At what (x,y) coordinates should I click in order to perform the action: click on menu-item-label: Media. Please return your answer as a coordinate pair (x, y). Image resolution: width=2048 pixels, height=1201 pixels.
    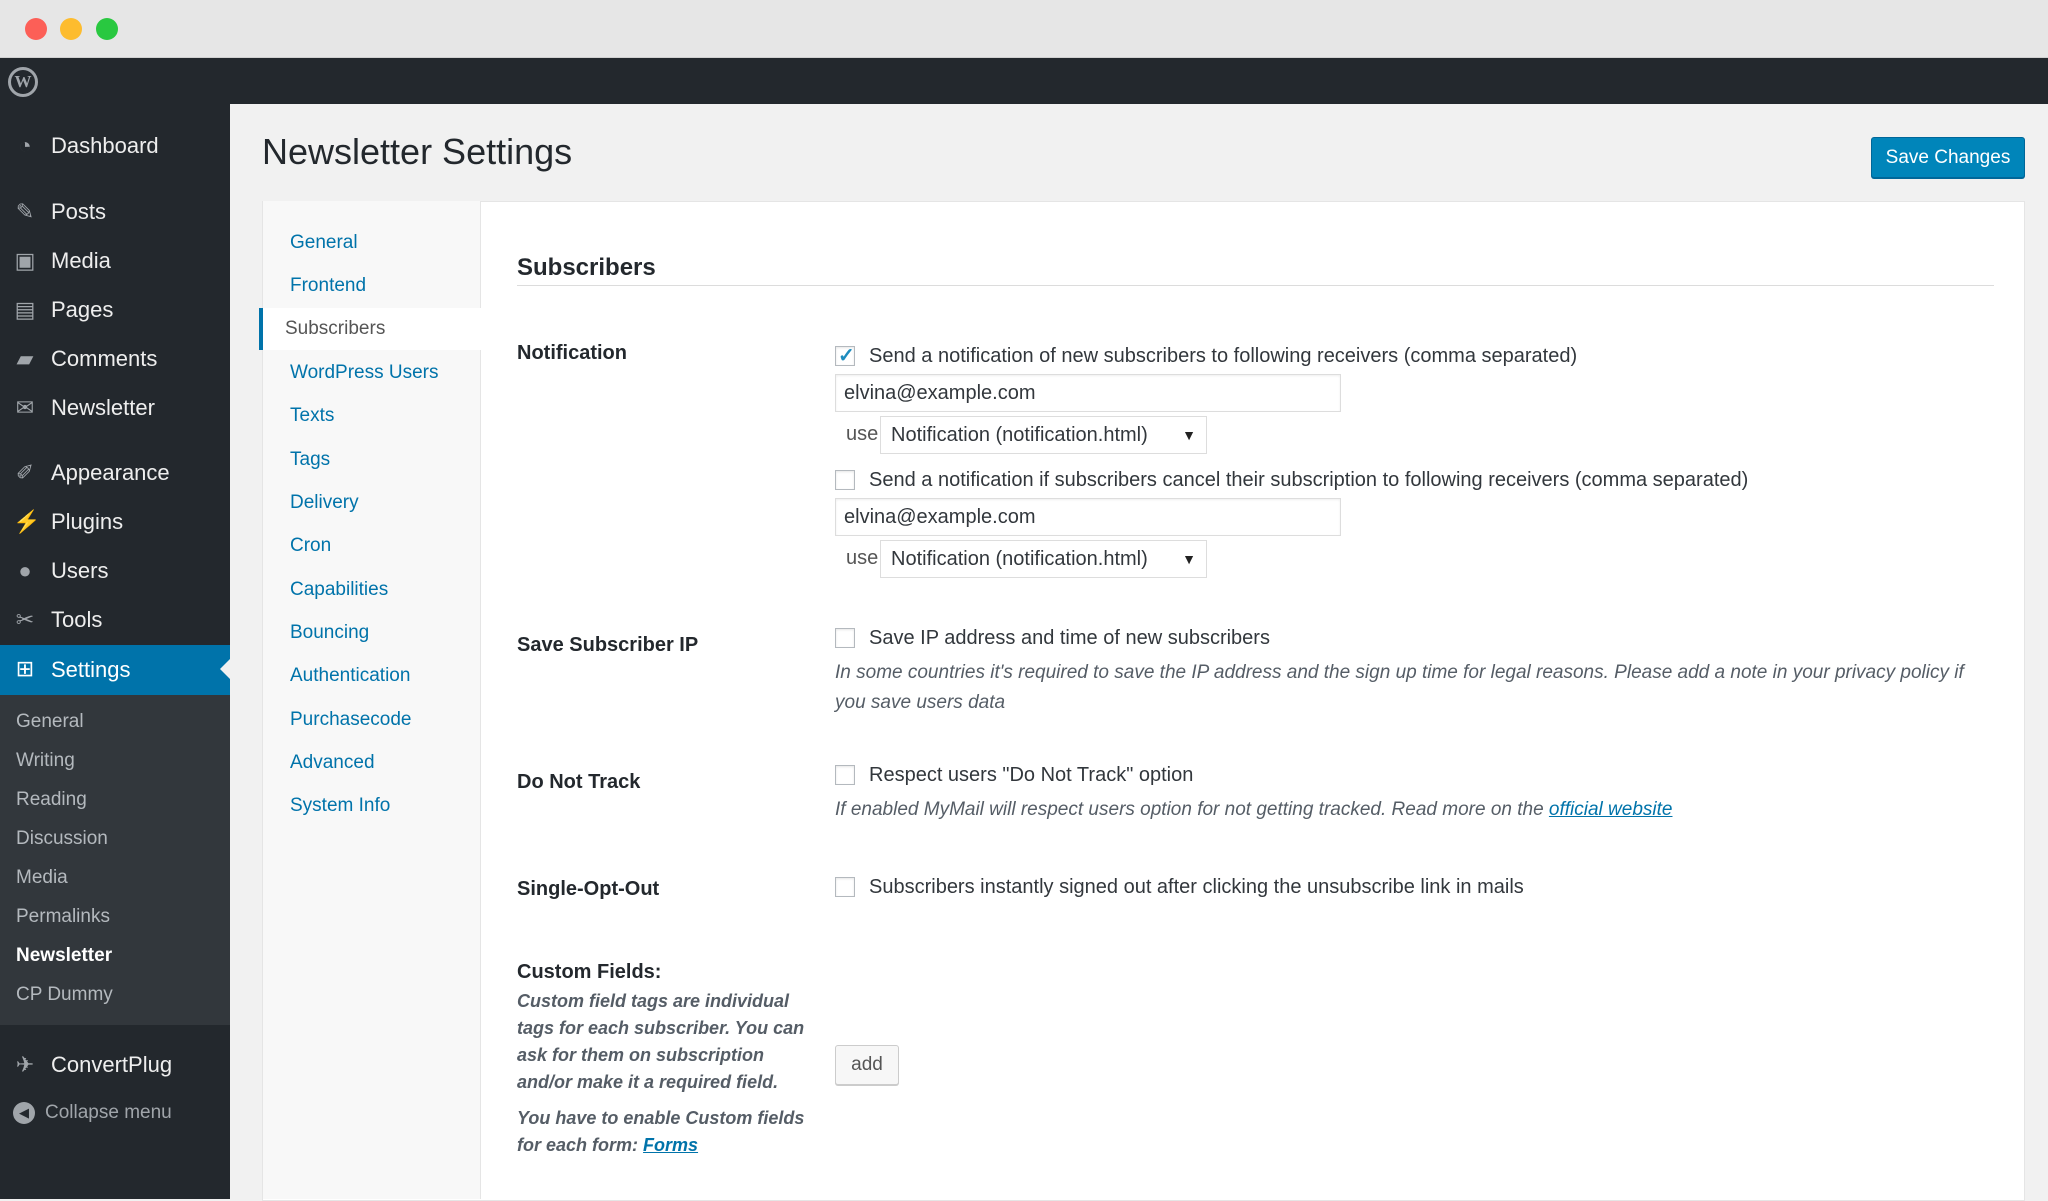
    Looking at the image, I should click on (81, 260).